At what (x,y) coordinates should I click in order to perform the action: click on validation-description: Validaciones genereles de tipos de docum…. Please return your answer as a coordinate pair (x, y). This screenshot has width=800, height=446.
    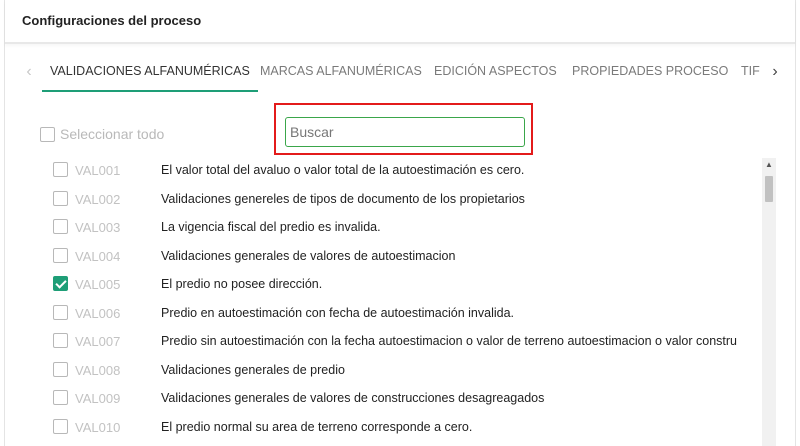
    Looking at the image, I should click on (343, 198).